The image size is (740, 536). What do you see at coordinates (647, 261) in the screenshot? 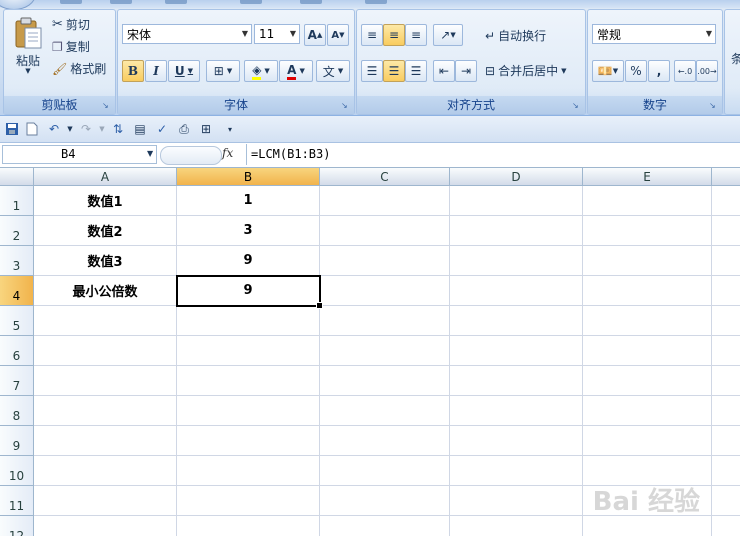
I see `cell-e3` at bounding box center [647, 261].